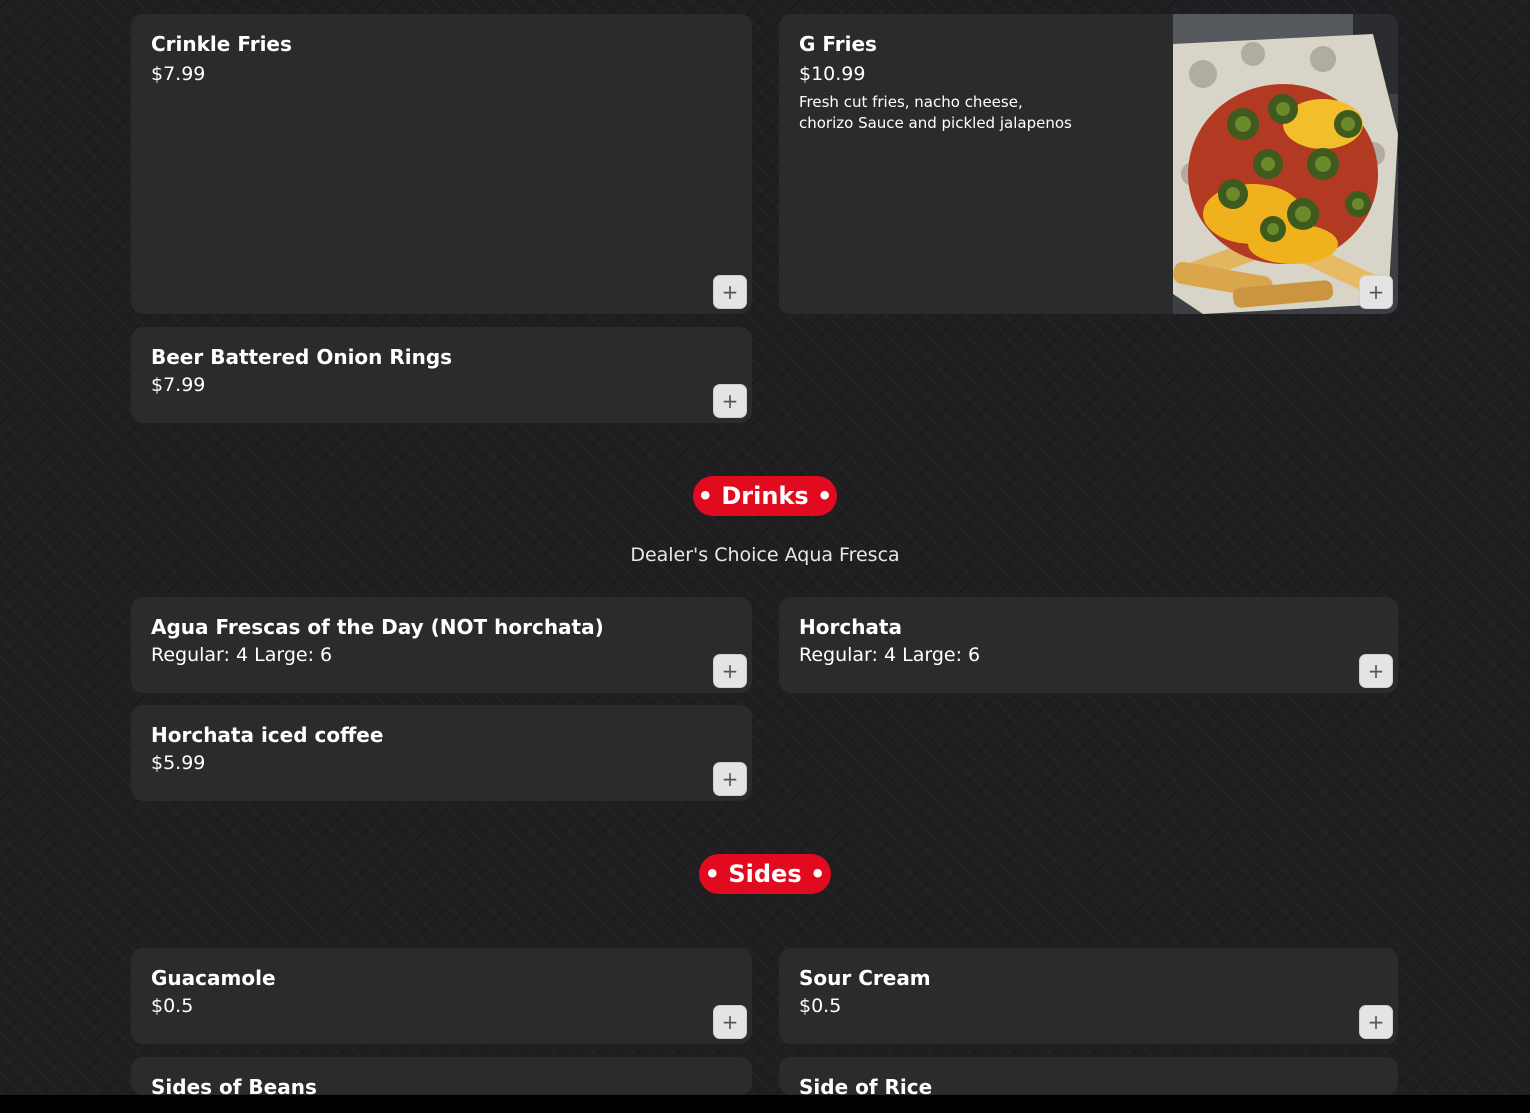 This screenshot has width=1530, height=1113. Describe the element at coordinates (765, 555) in the screenshot. I see `section-subtitle: Dealer's Choice Aqua Fresca` at that location.